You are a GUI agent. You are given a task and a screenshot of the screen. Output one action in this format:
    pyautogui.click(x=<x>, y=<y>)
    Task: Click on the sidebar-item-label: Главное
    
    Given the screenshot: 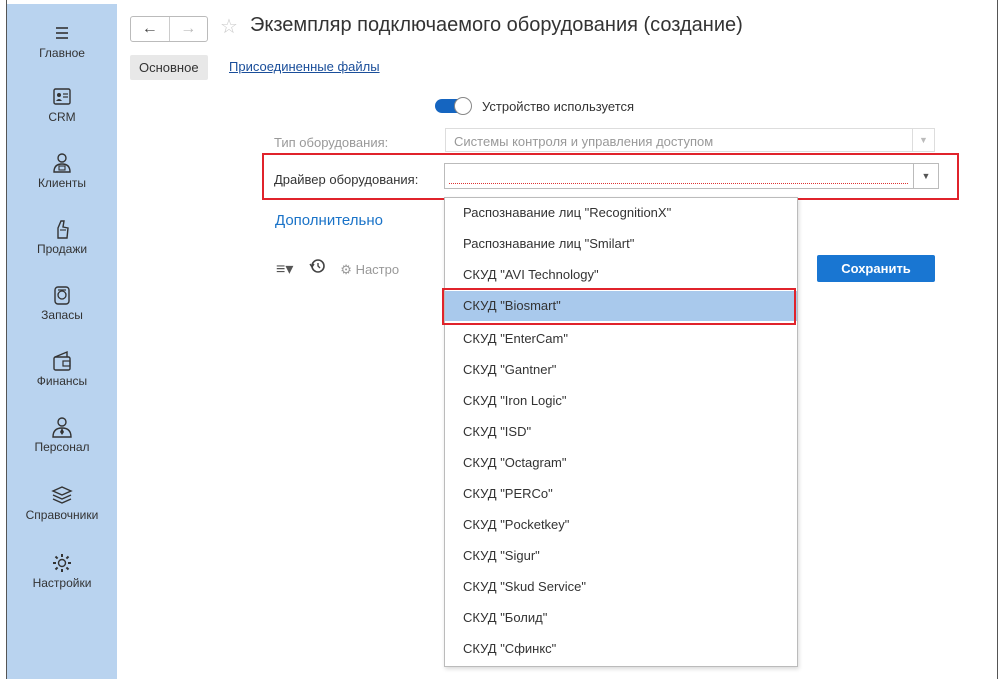 What is the action you would take?
    pyautogui.click(x=62, y=53)
    